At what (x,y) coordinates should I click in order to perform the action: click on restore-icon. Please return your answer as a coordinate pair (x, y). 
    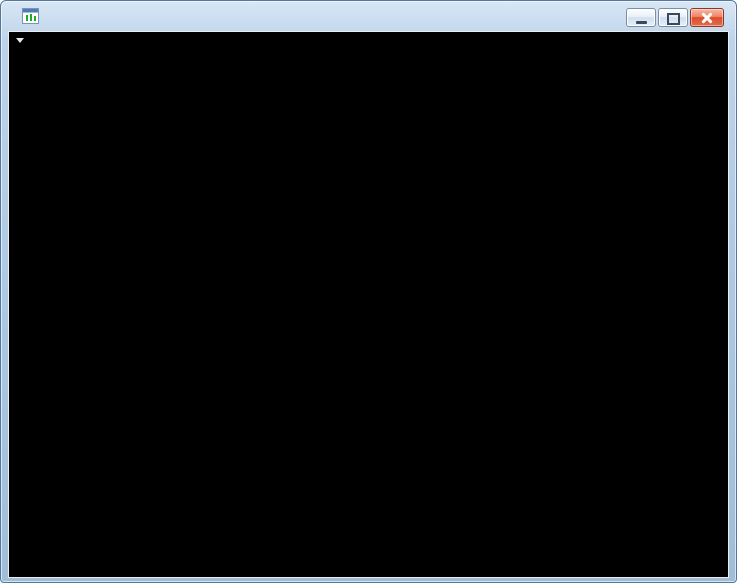
    Looking at the image, I should click on (673, 19).